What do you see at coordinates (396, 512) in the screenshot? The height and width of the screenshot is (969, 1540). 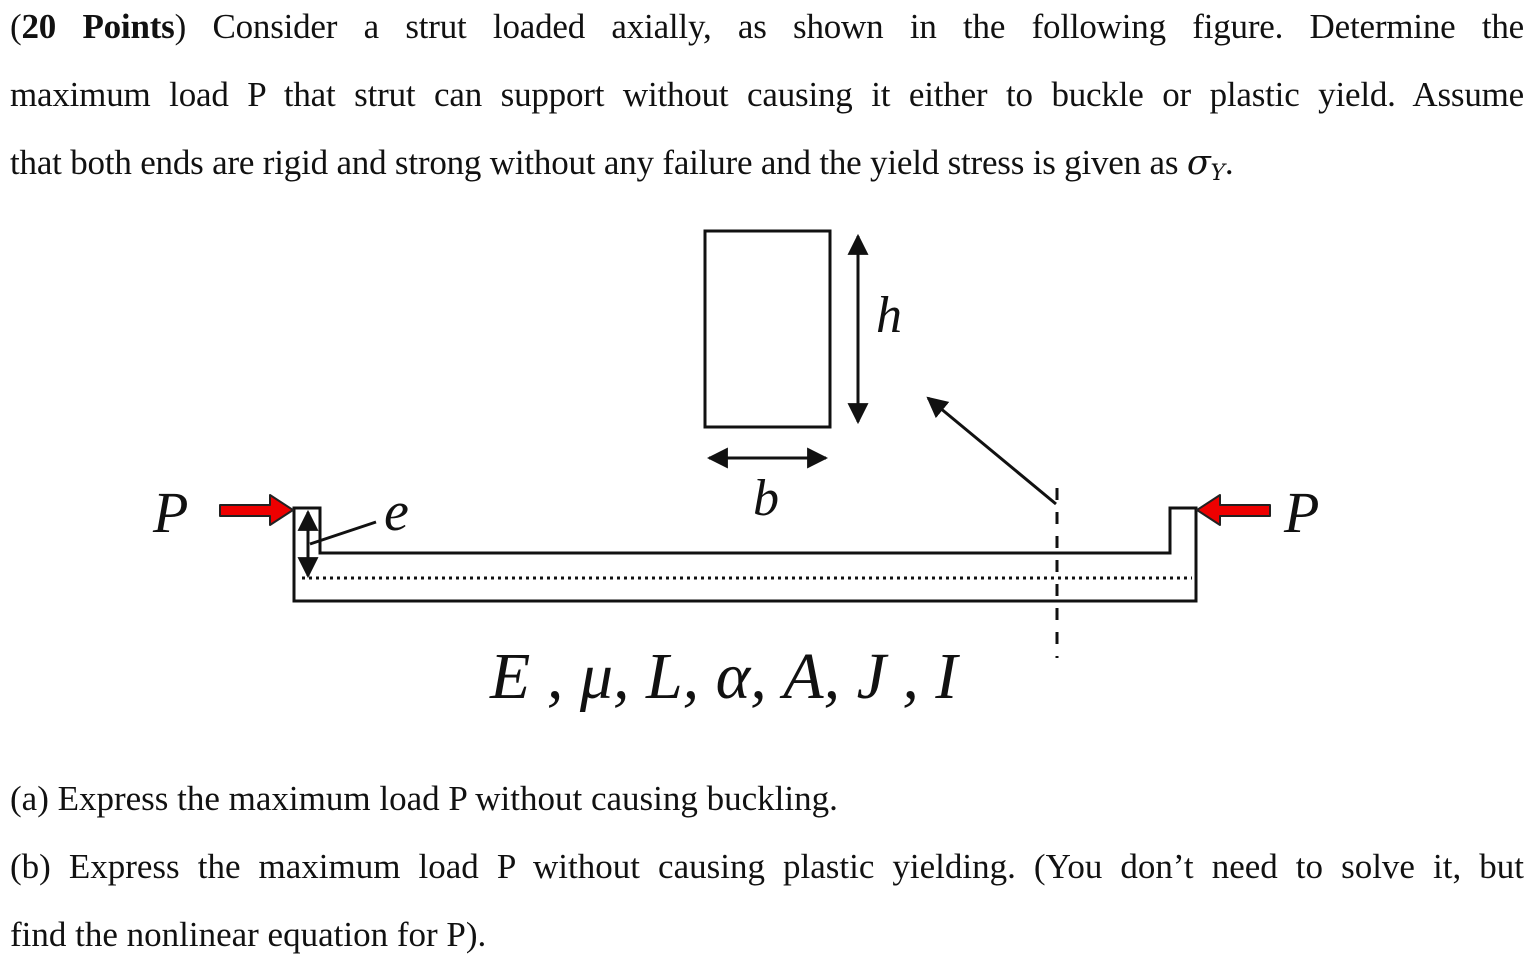 I see `eccentricity-label: e` at bounding box center [396, 512].